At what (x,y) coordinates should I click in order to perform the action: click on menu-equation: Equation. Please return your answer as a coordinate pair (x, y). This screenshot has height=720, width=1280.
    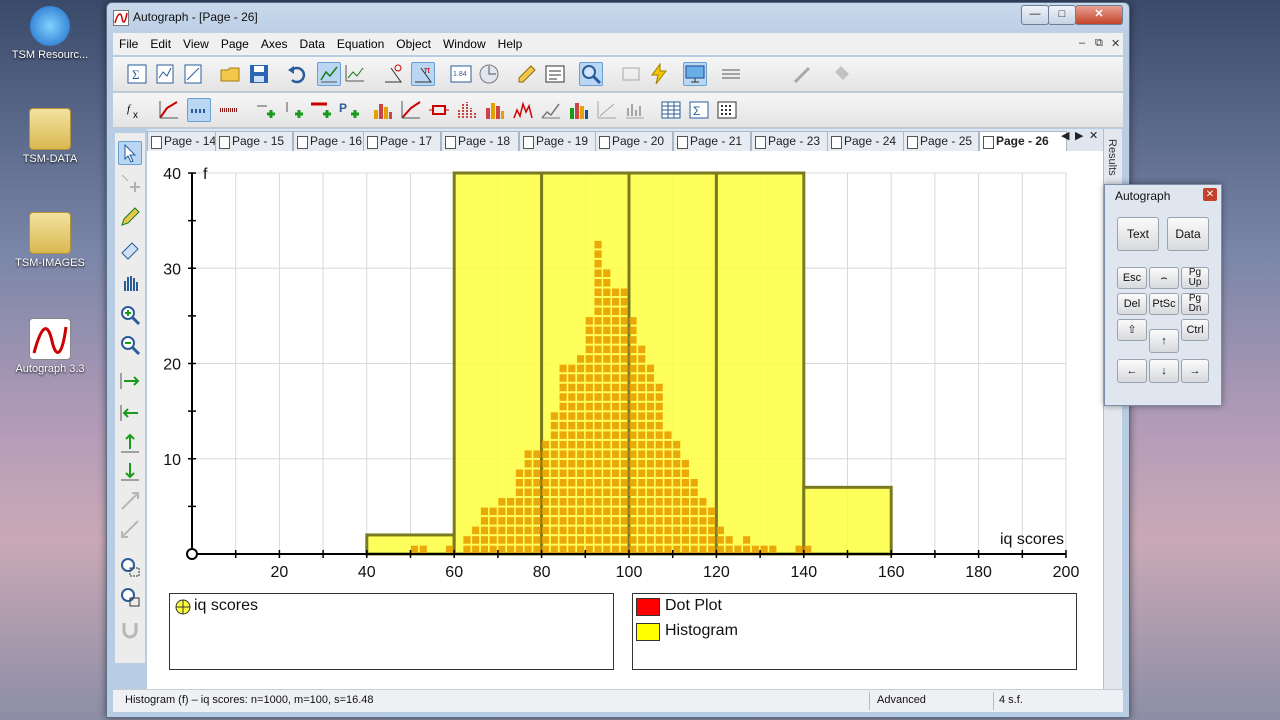
    Looking at the image, I should click on (360, 44).